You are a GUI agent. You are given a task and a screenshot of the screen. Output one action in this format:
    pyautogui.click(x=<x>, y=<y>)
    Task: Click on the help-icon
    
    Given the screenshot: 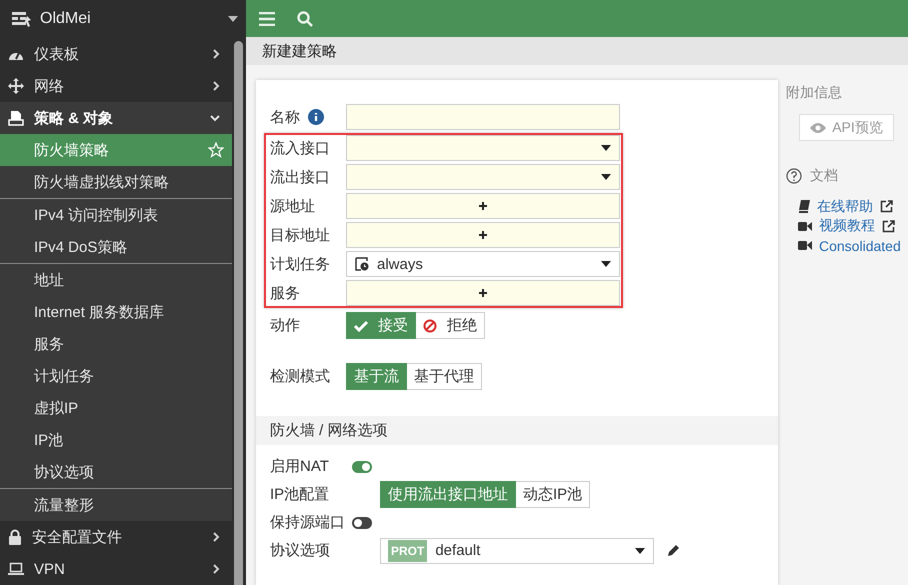 What is the action you would take?
    pyautogui.click(x=794, y=176)
    